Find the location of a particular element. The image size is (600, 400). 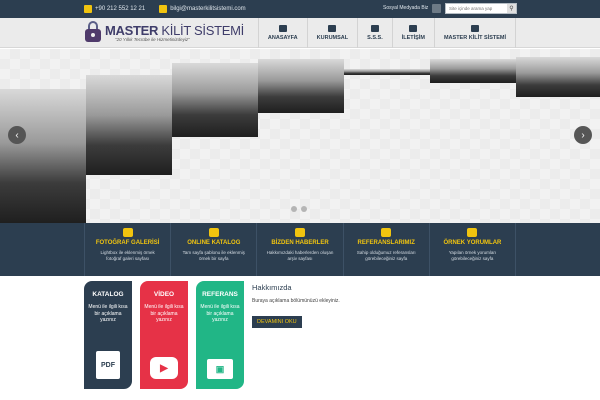

slider-dots is located at coordinates (301, 209).